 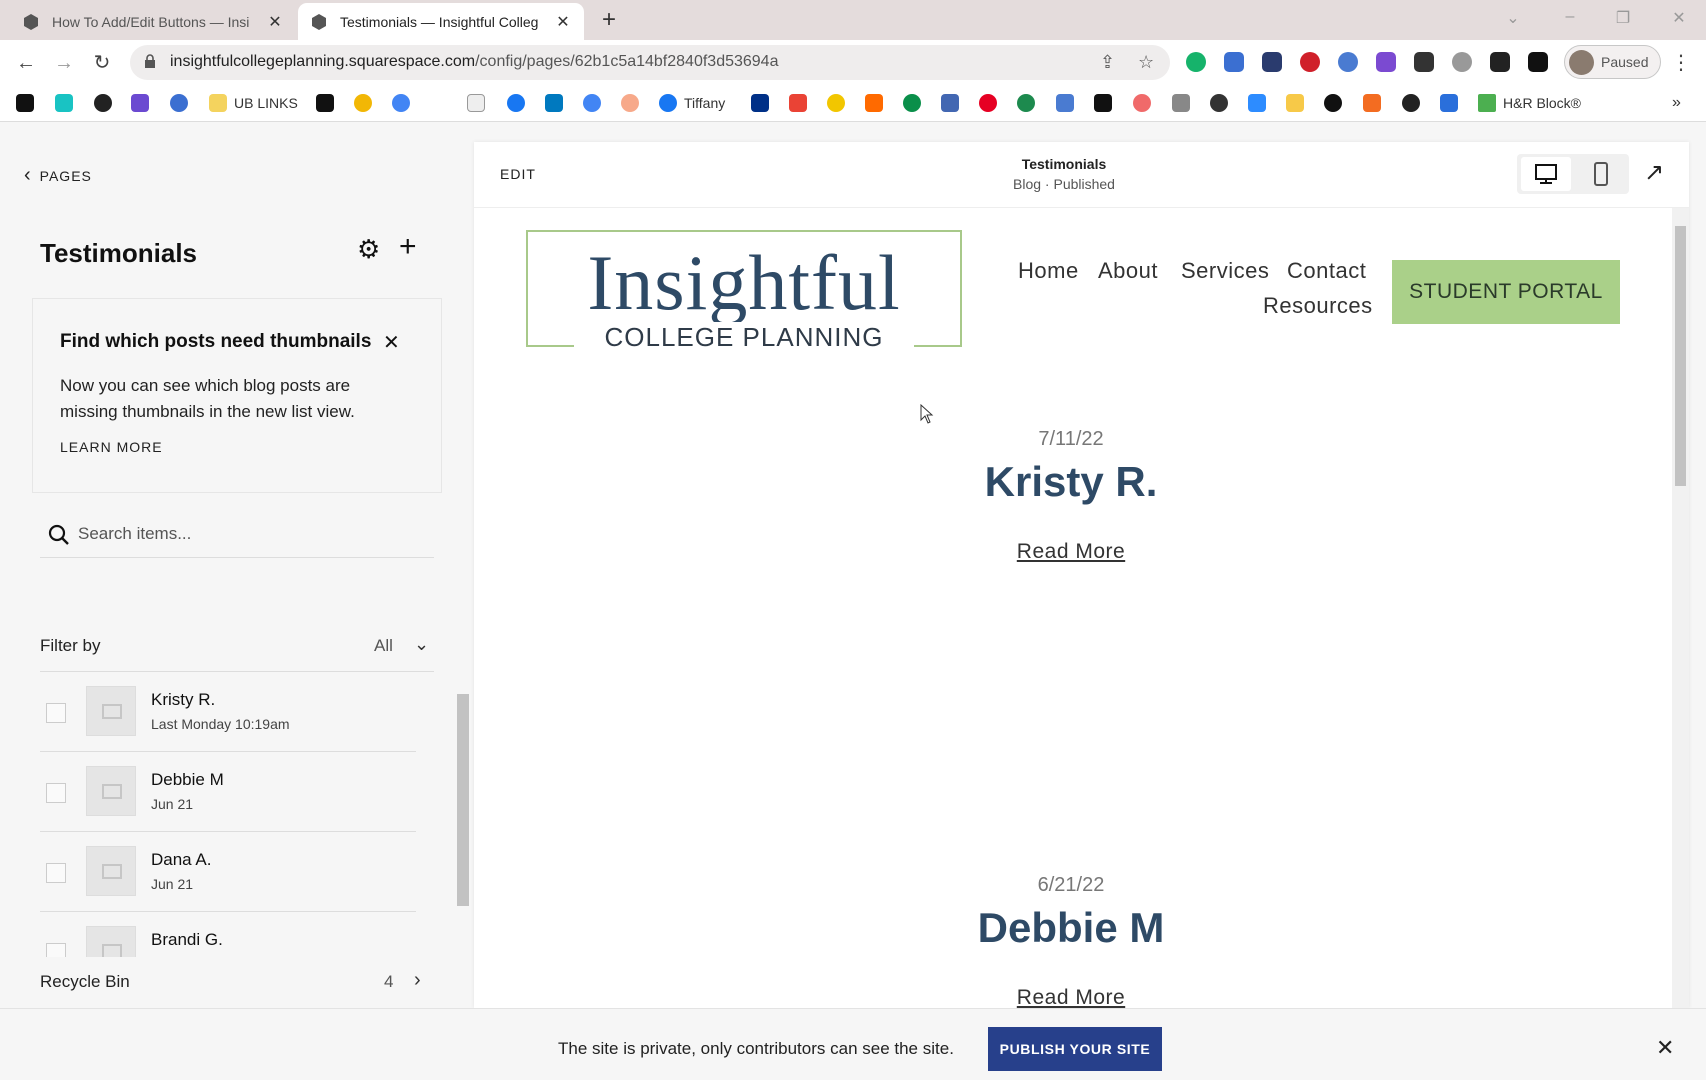 What do you see at coordinates (58, 175) in the screenshot?
I see `back-to-pages-button: ‹ PAGES` at bounding box center [58, 175].